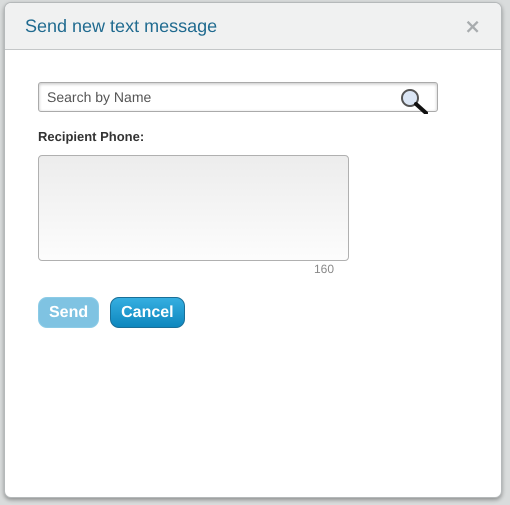 Image resolution: width=510 pixels, height=505 pixels. I want to click on character-counter: 160, so click(324, 269).